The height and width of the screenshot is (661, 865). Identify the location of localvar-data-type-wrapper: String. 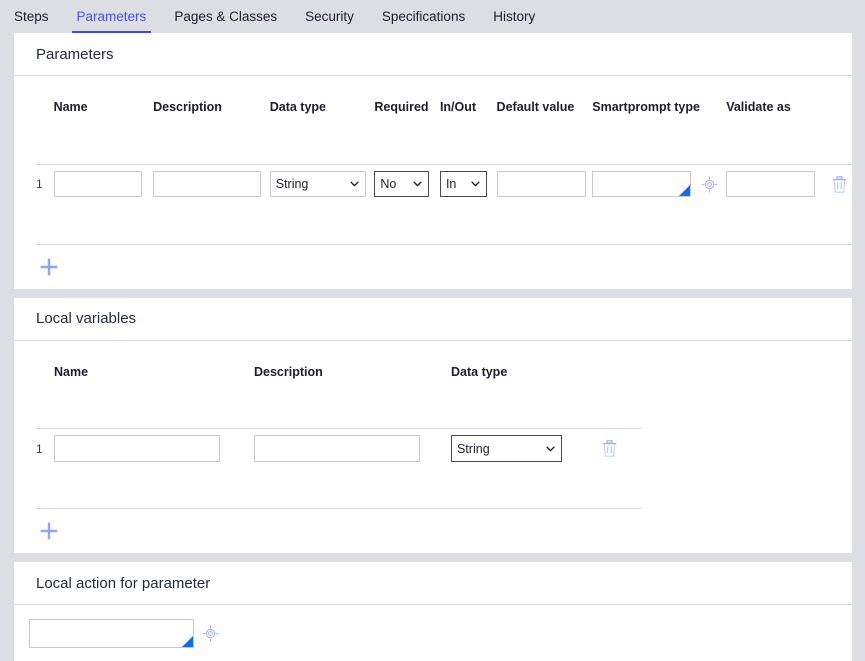
(506, 449).